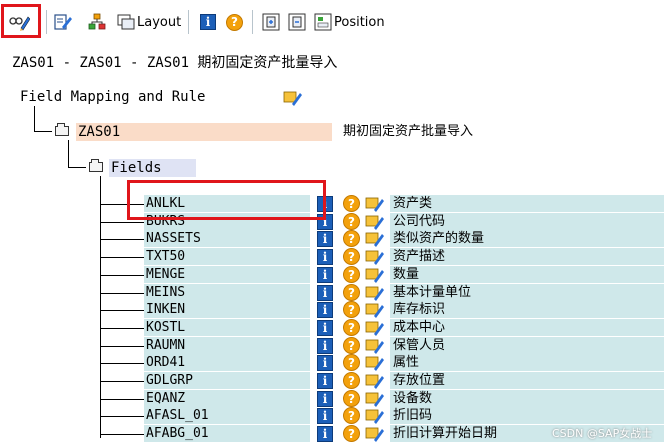 This screenshot has width=664, height=447. What do you see at coordinates (227, 309) in the screenshot?
I see `field-name: INKEN` at bounding box center [227, 309].